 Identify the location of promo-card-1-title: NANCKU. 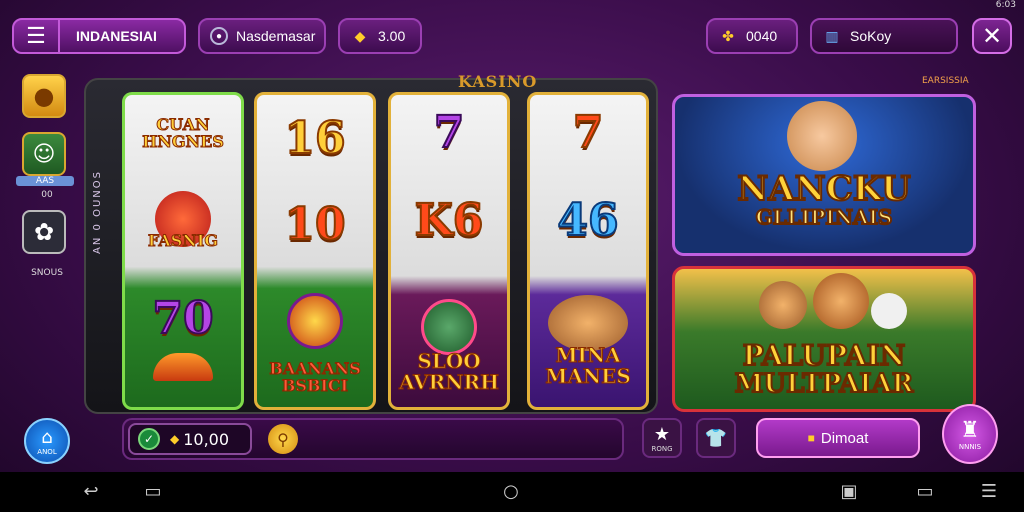
(824, 189).